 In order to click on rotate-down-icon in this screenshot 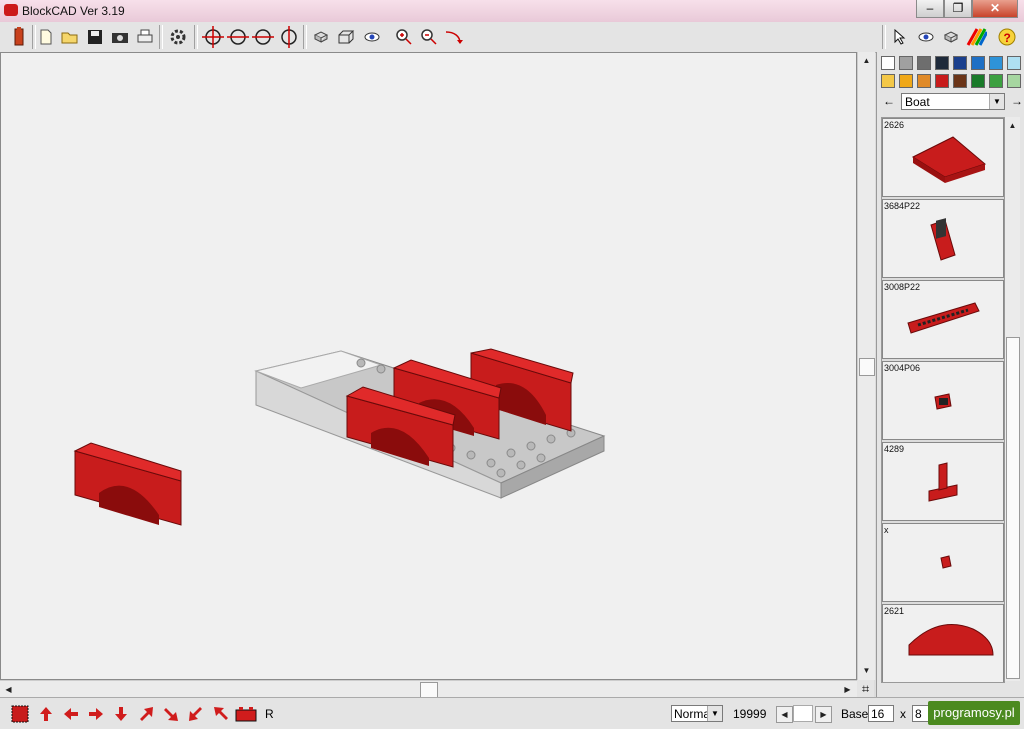, I will do `click(289, 37)`.